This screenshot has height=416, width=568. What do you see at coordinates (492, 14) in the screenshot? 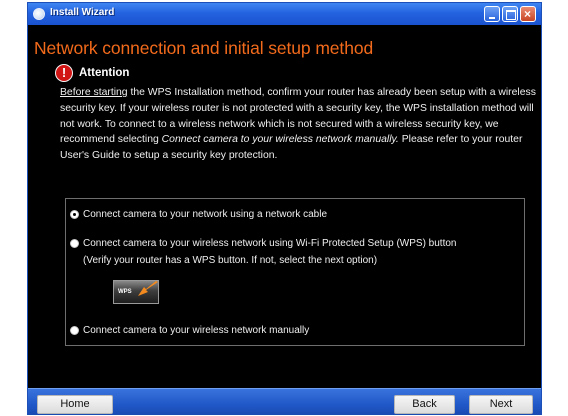
I see `minimize-button` at bounding box center [492, 14].